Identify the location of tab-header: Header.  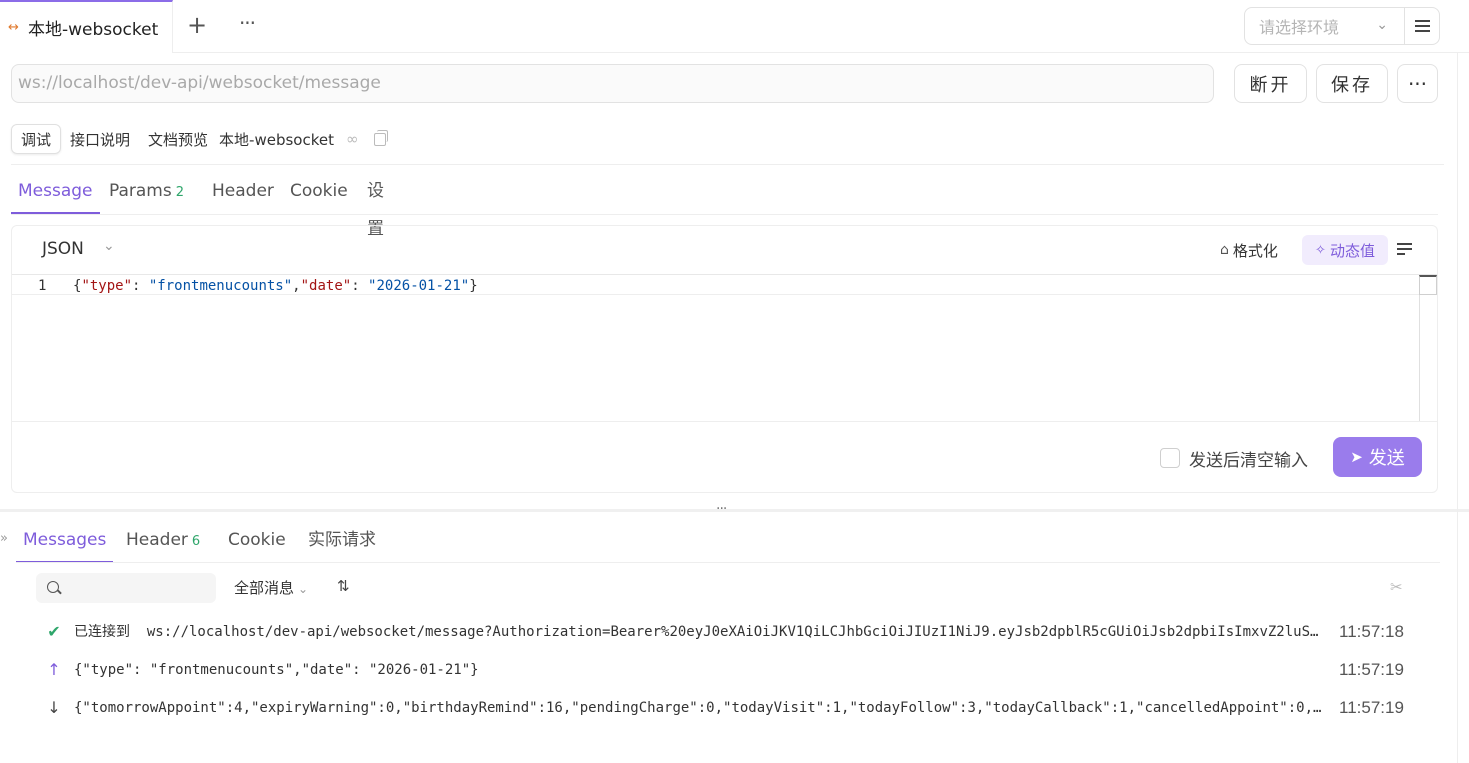
(243, 193).